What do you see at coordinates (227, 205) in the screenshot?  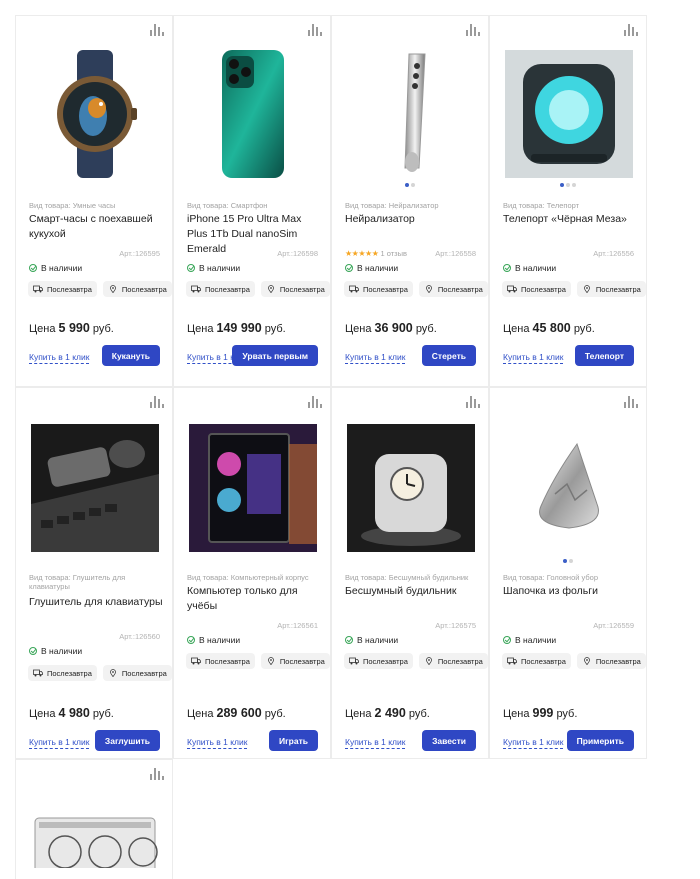 I see `product-type: Вид товара: Смартфон` at bounding box center [227, 205].